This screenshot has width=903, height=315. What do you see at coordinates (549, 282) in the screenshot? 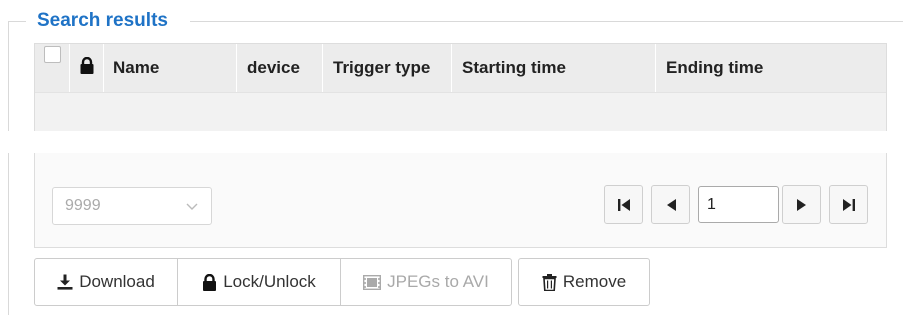
I see `trash-icon` at bounding box center [549, 282].